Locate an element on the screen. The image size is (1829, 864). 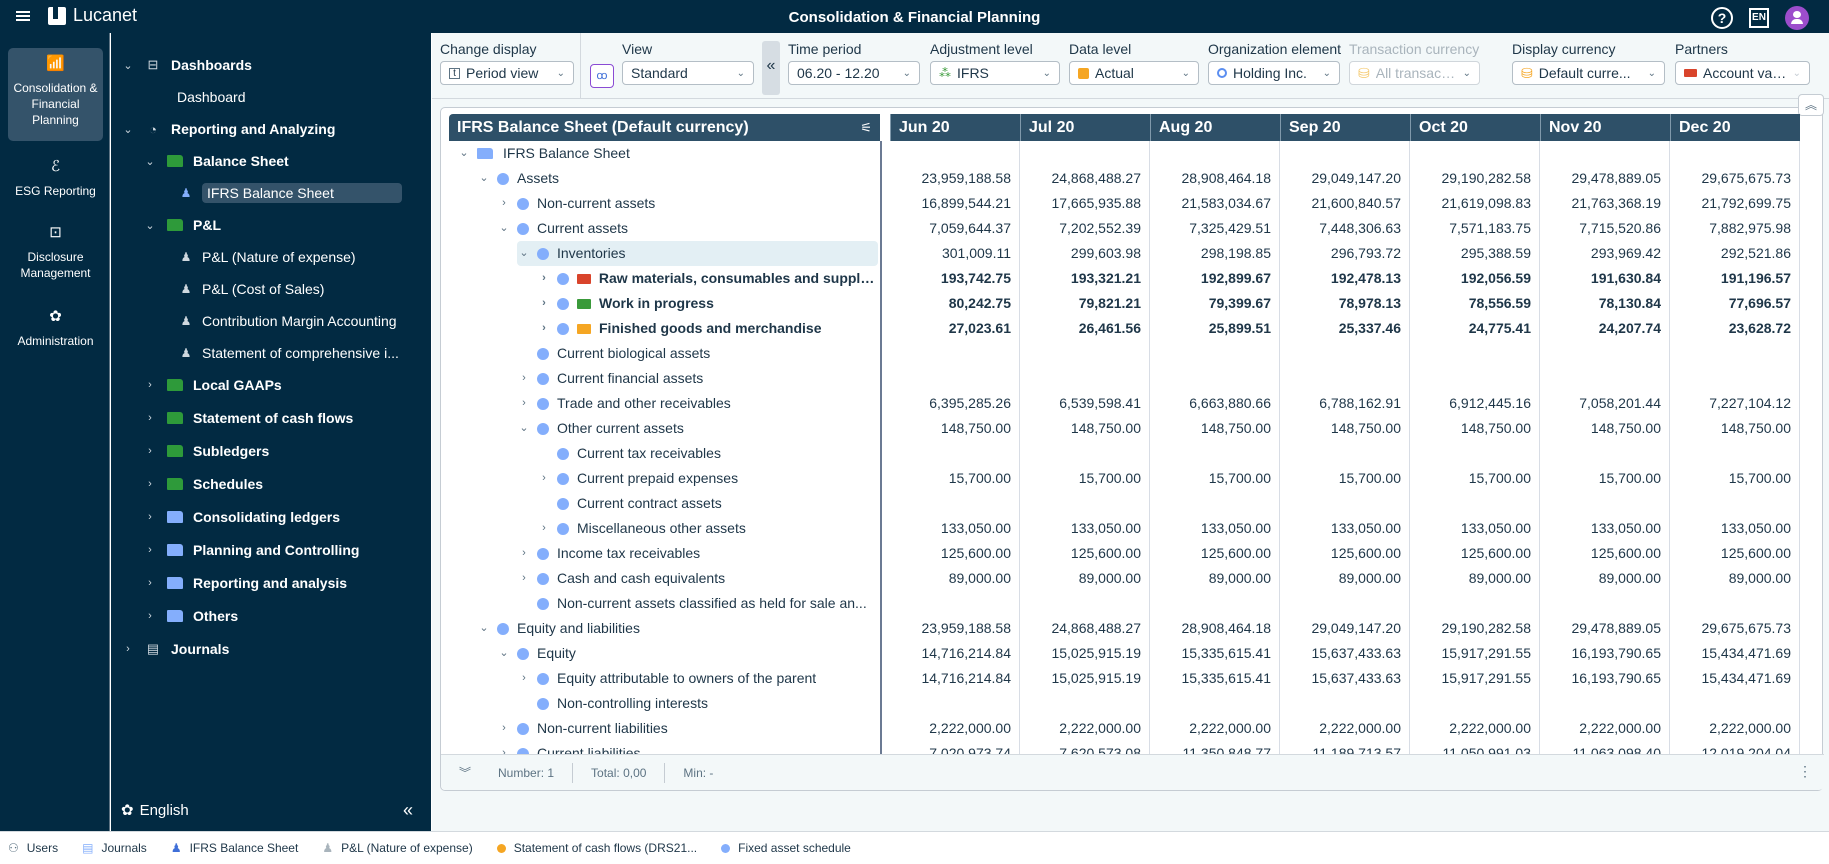
language-icon: EN is located at coordinates (1759, 18).